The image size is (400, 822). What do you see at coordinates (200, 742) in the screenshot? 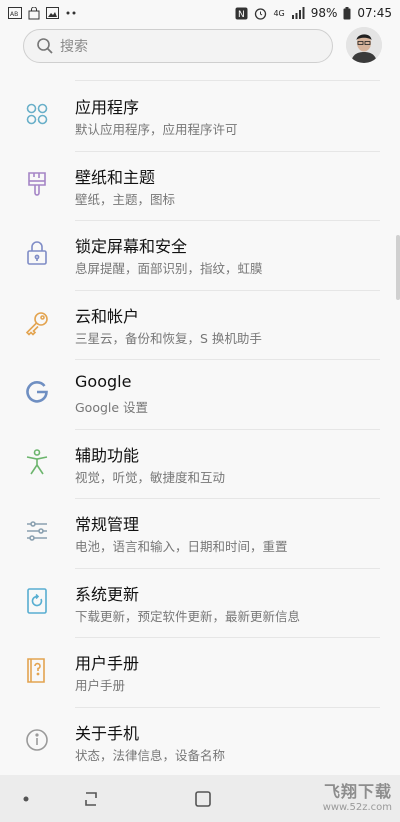
I see `settings-item-about-phone: 关于手机 状态，法律信息，设备名称` at bounding box center [200, 742].